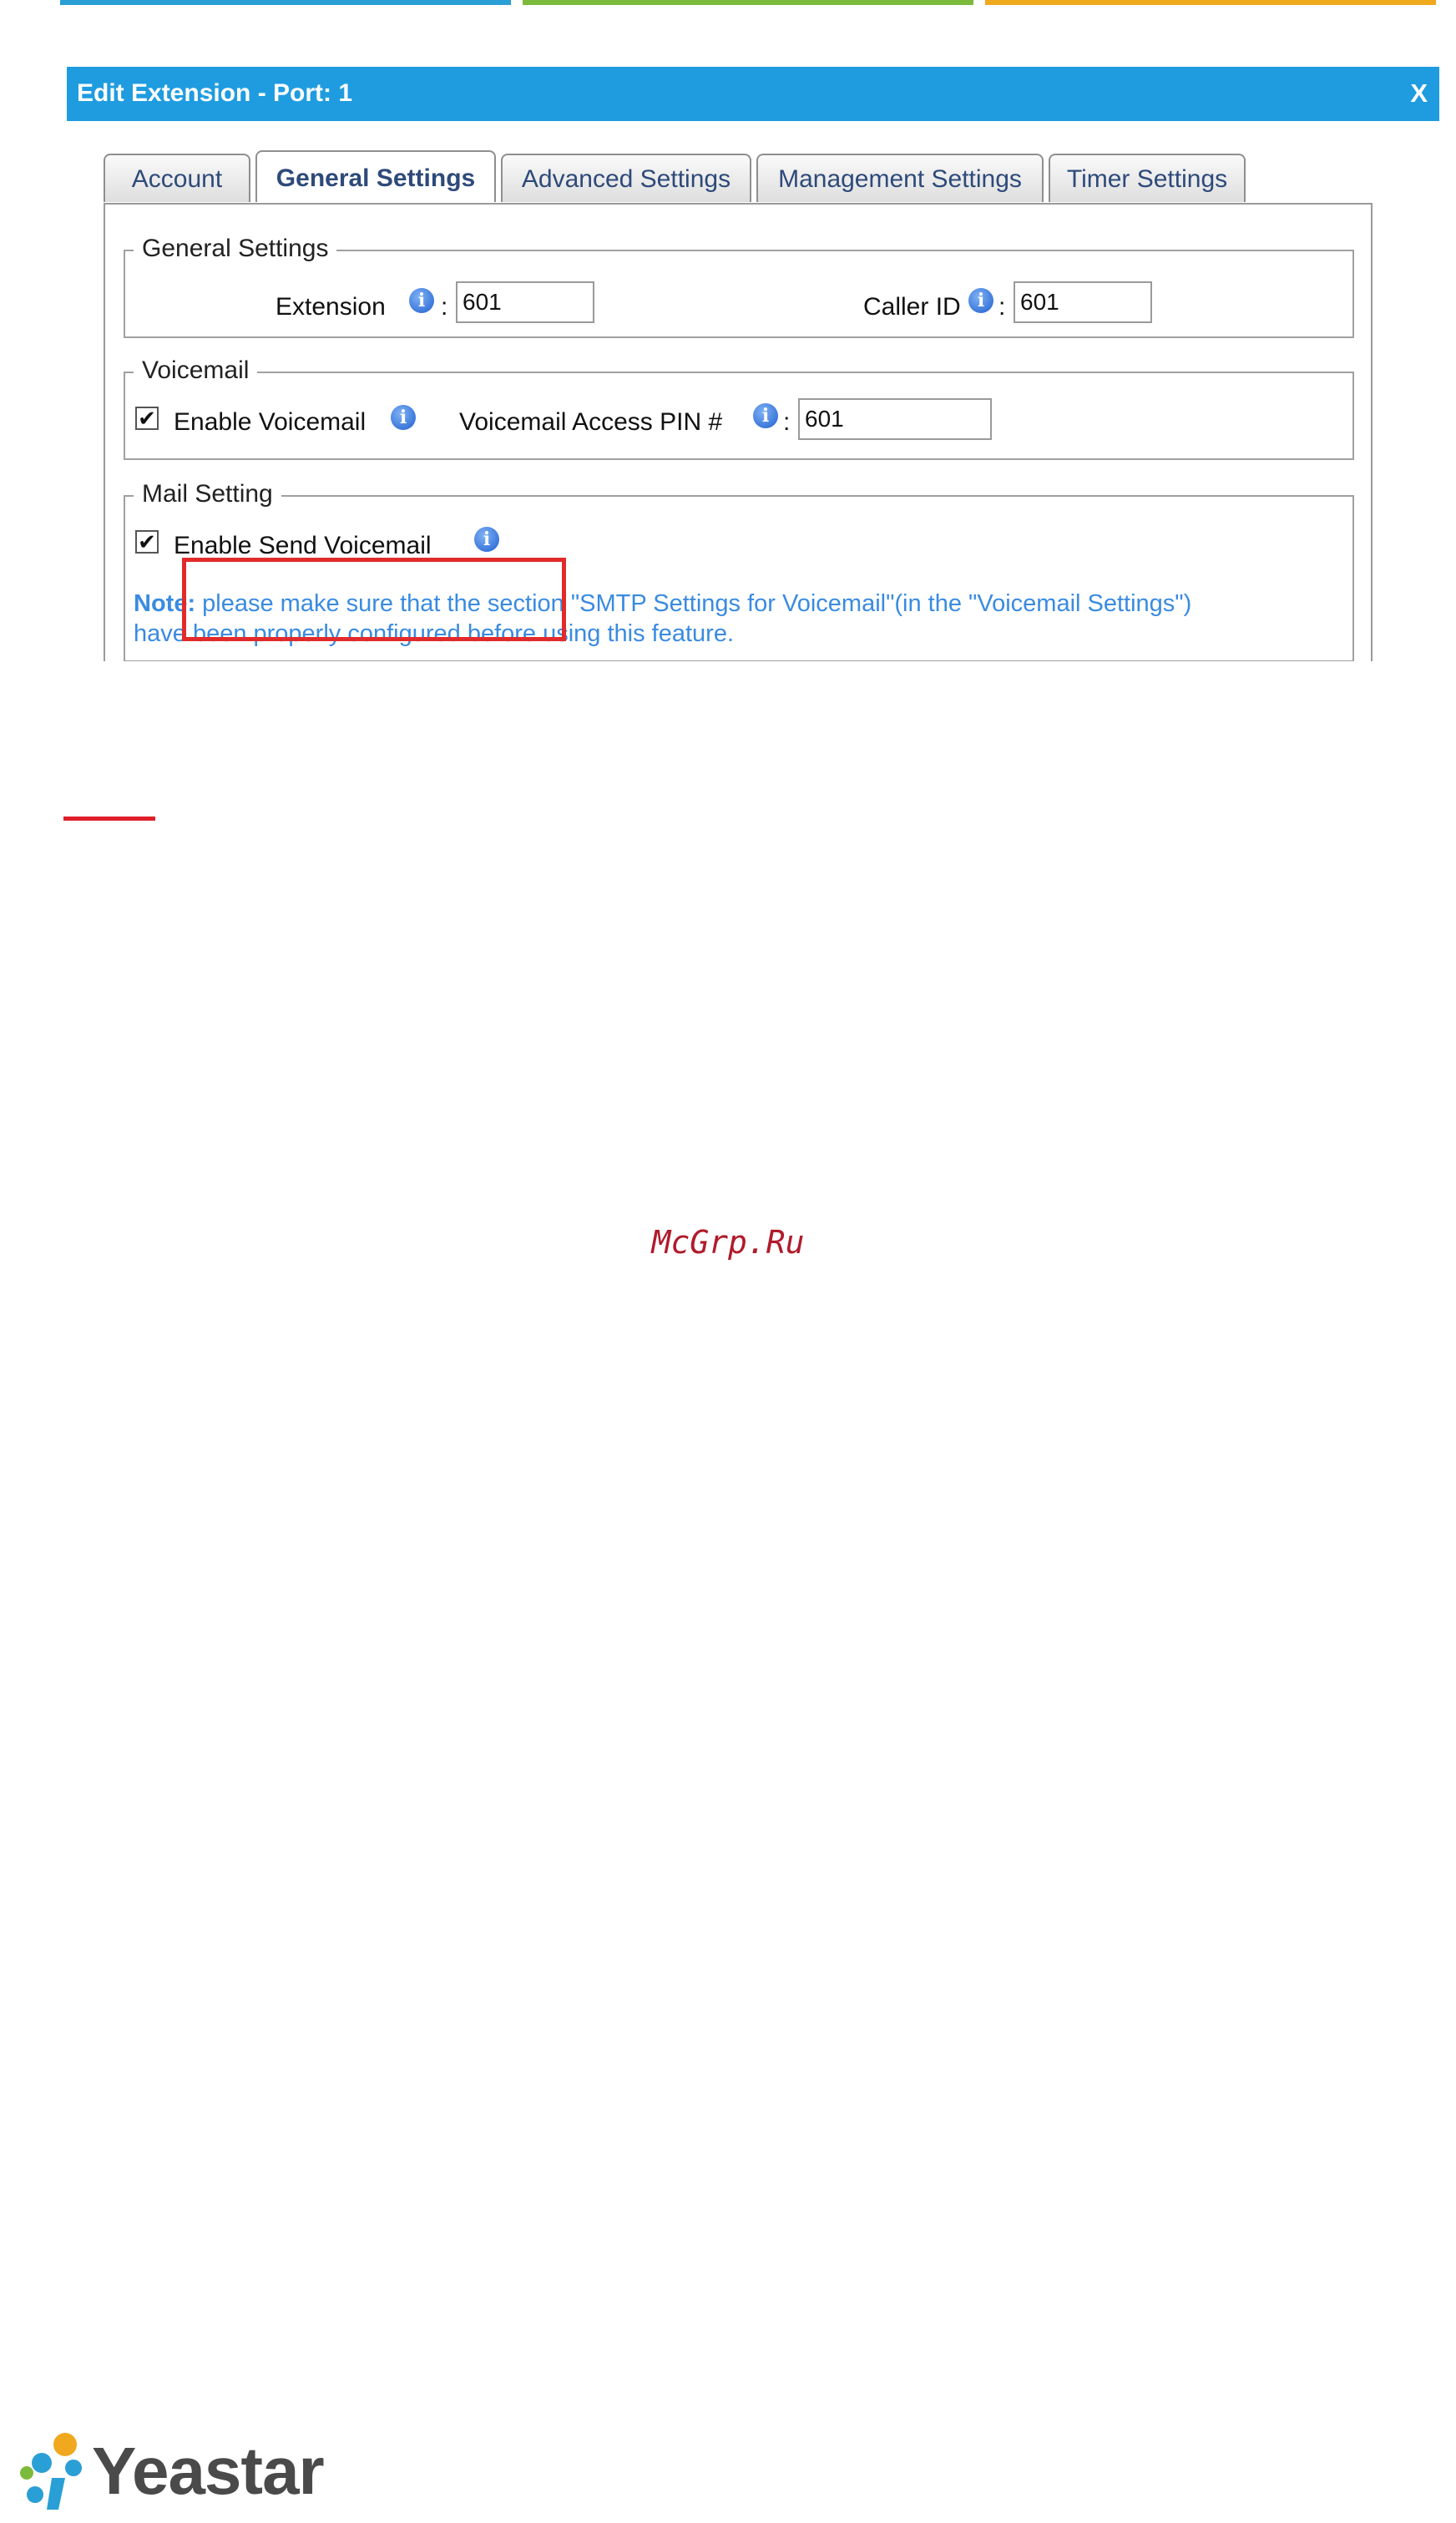  What do you see at coordinates (753, 94) in the screenshot?
I see `dialog-titlebar: Edit Extension - Port: 1 X` at bounding box center [753, 94].